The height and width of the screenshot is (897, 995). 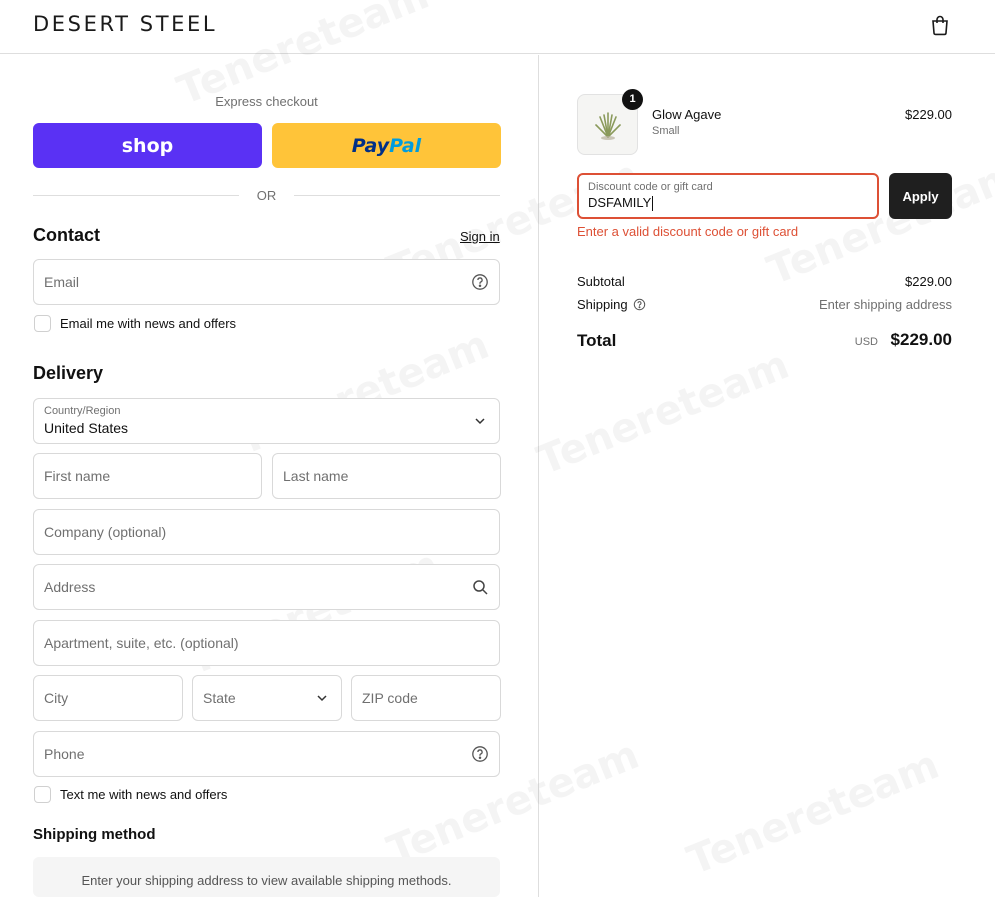 I want to click on divider-line, so click(x=397, y=195).